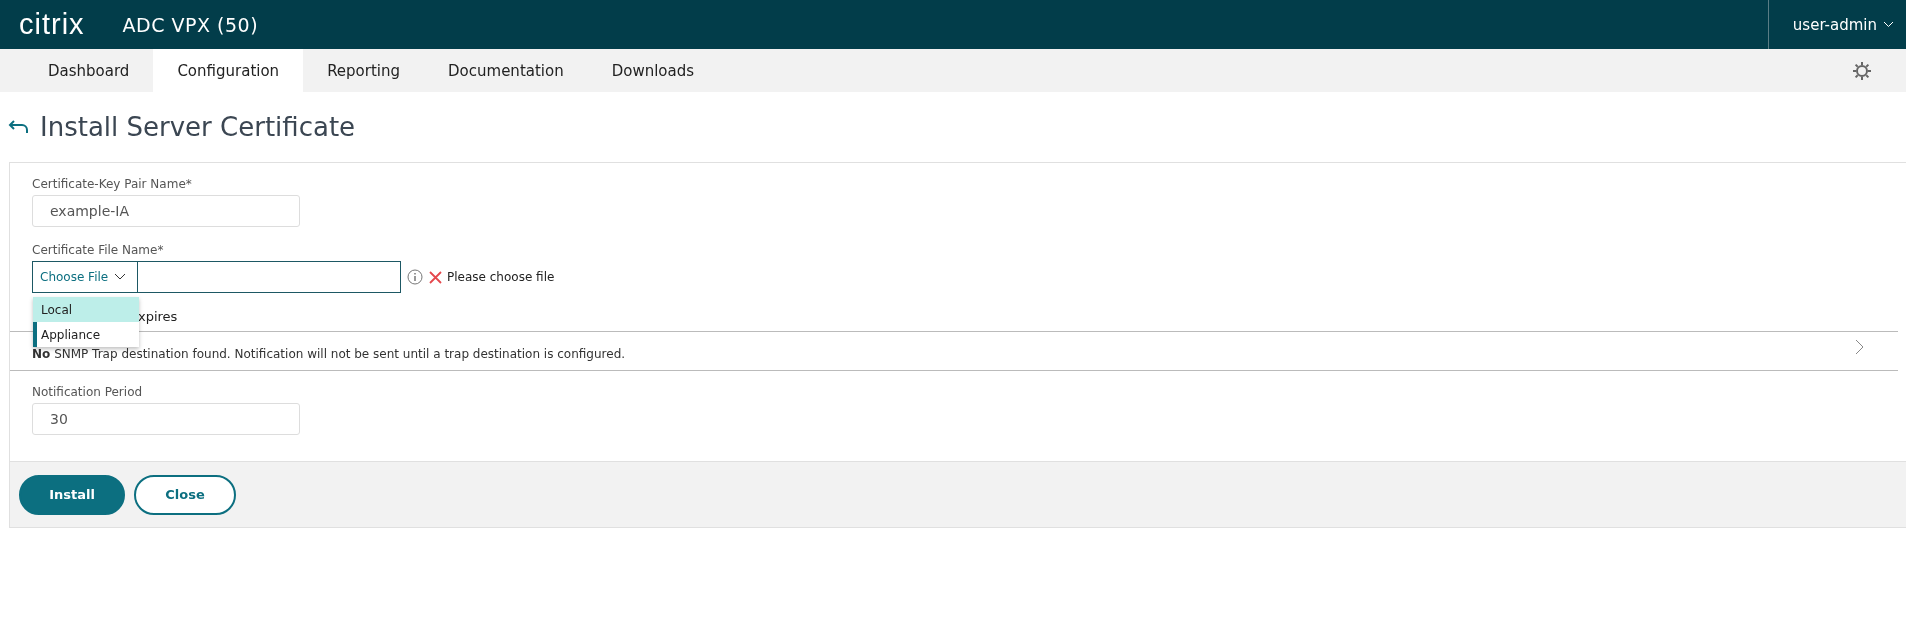 Image resolution: width=1906 pixels, height=627 pixels. Describe the element at coordinates (98, 250) in the screenshot. I see `field-label: Certificate File Name*` at that location.